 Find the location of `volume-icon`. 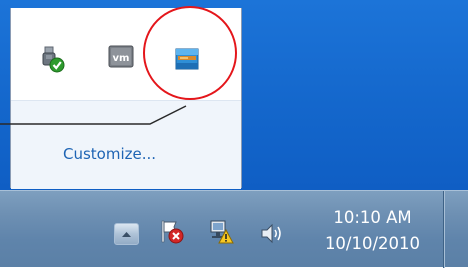

volume-icon is located at coordinates (272, 234).